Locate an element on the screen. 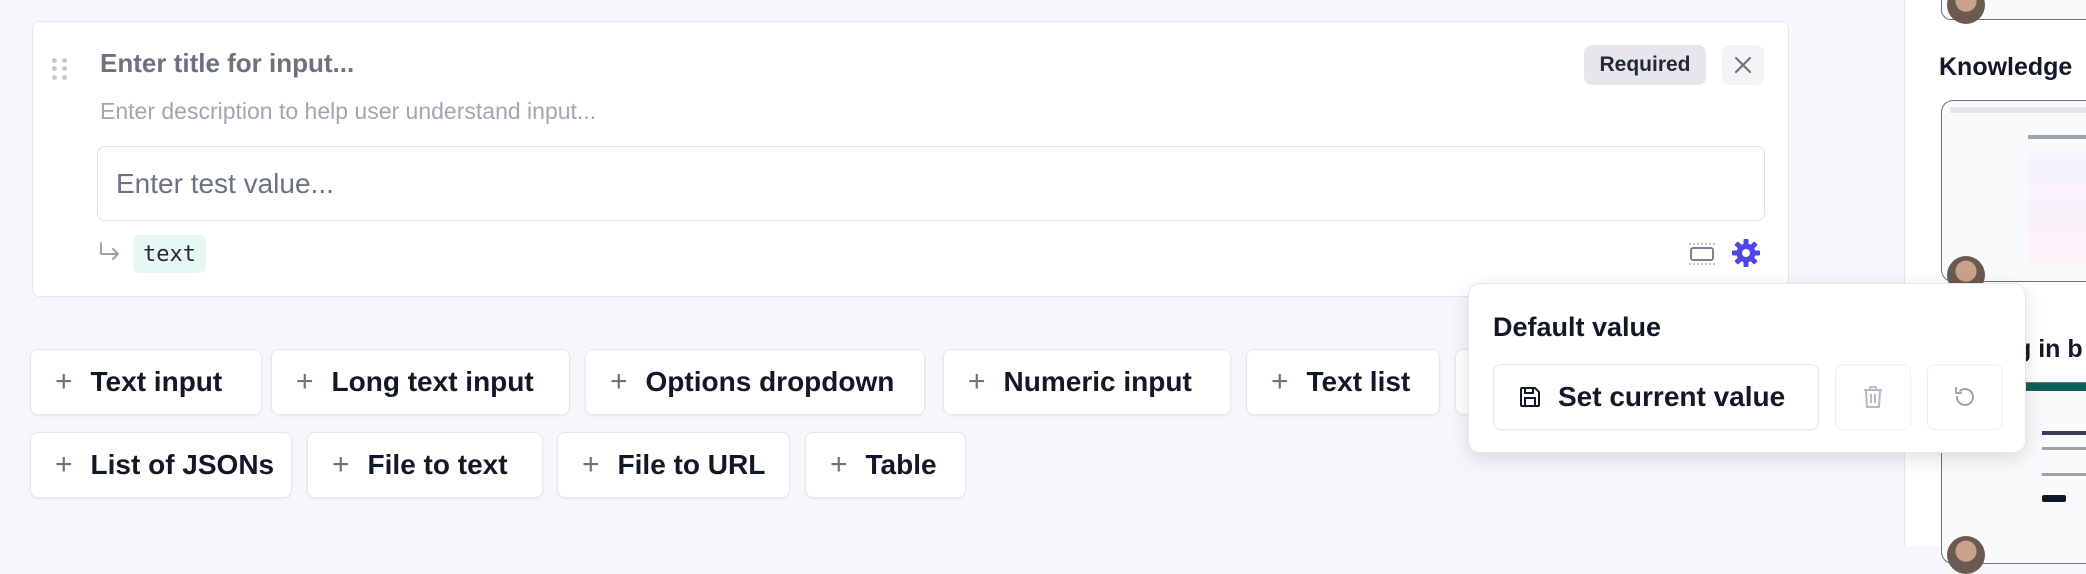  right-panel: Knowledge is located at coordinates (1995, 287).